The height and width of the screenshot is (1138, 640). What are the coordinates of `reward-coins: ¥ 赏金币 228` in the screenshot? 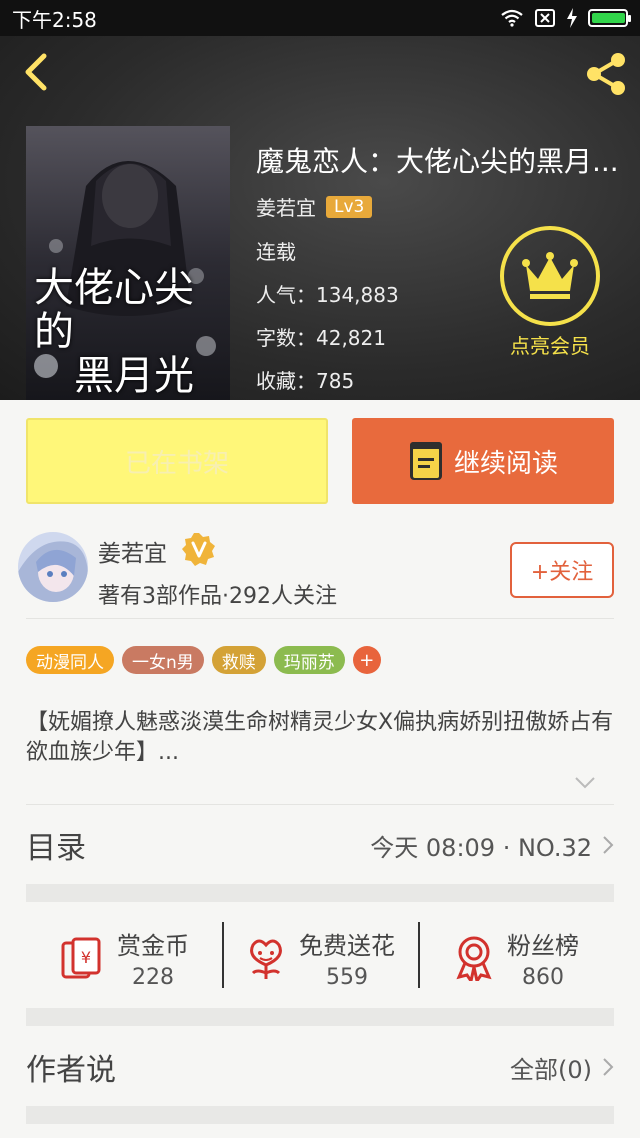 It's located at (124, 958).